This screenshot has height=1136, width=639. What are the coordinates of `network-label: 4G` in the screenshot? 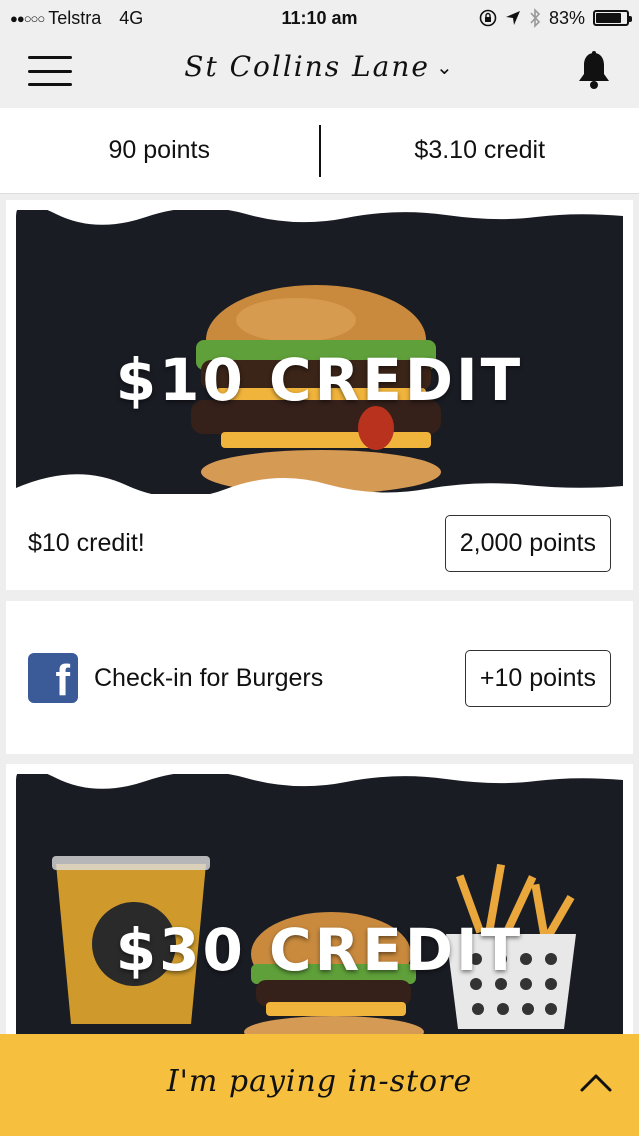 It's located at (131, 17).